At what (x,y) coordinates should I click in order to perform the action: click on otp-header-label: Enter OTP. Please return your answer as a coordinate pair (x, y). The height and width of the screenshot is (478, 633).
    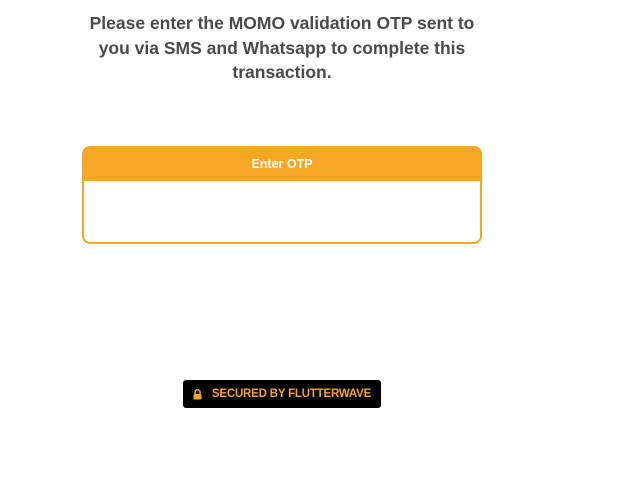
    Looking at the image, I should click on (282, 164).